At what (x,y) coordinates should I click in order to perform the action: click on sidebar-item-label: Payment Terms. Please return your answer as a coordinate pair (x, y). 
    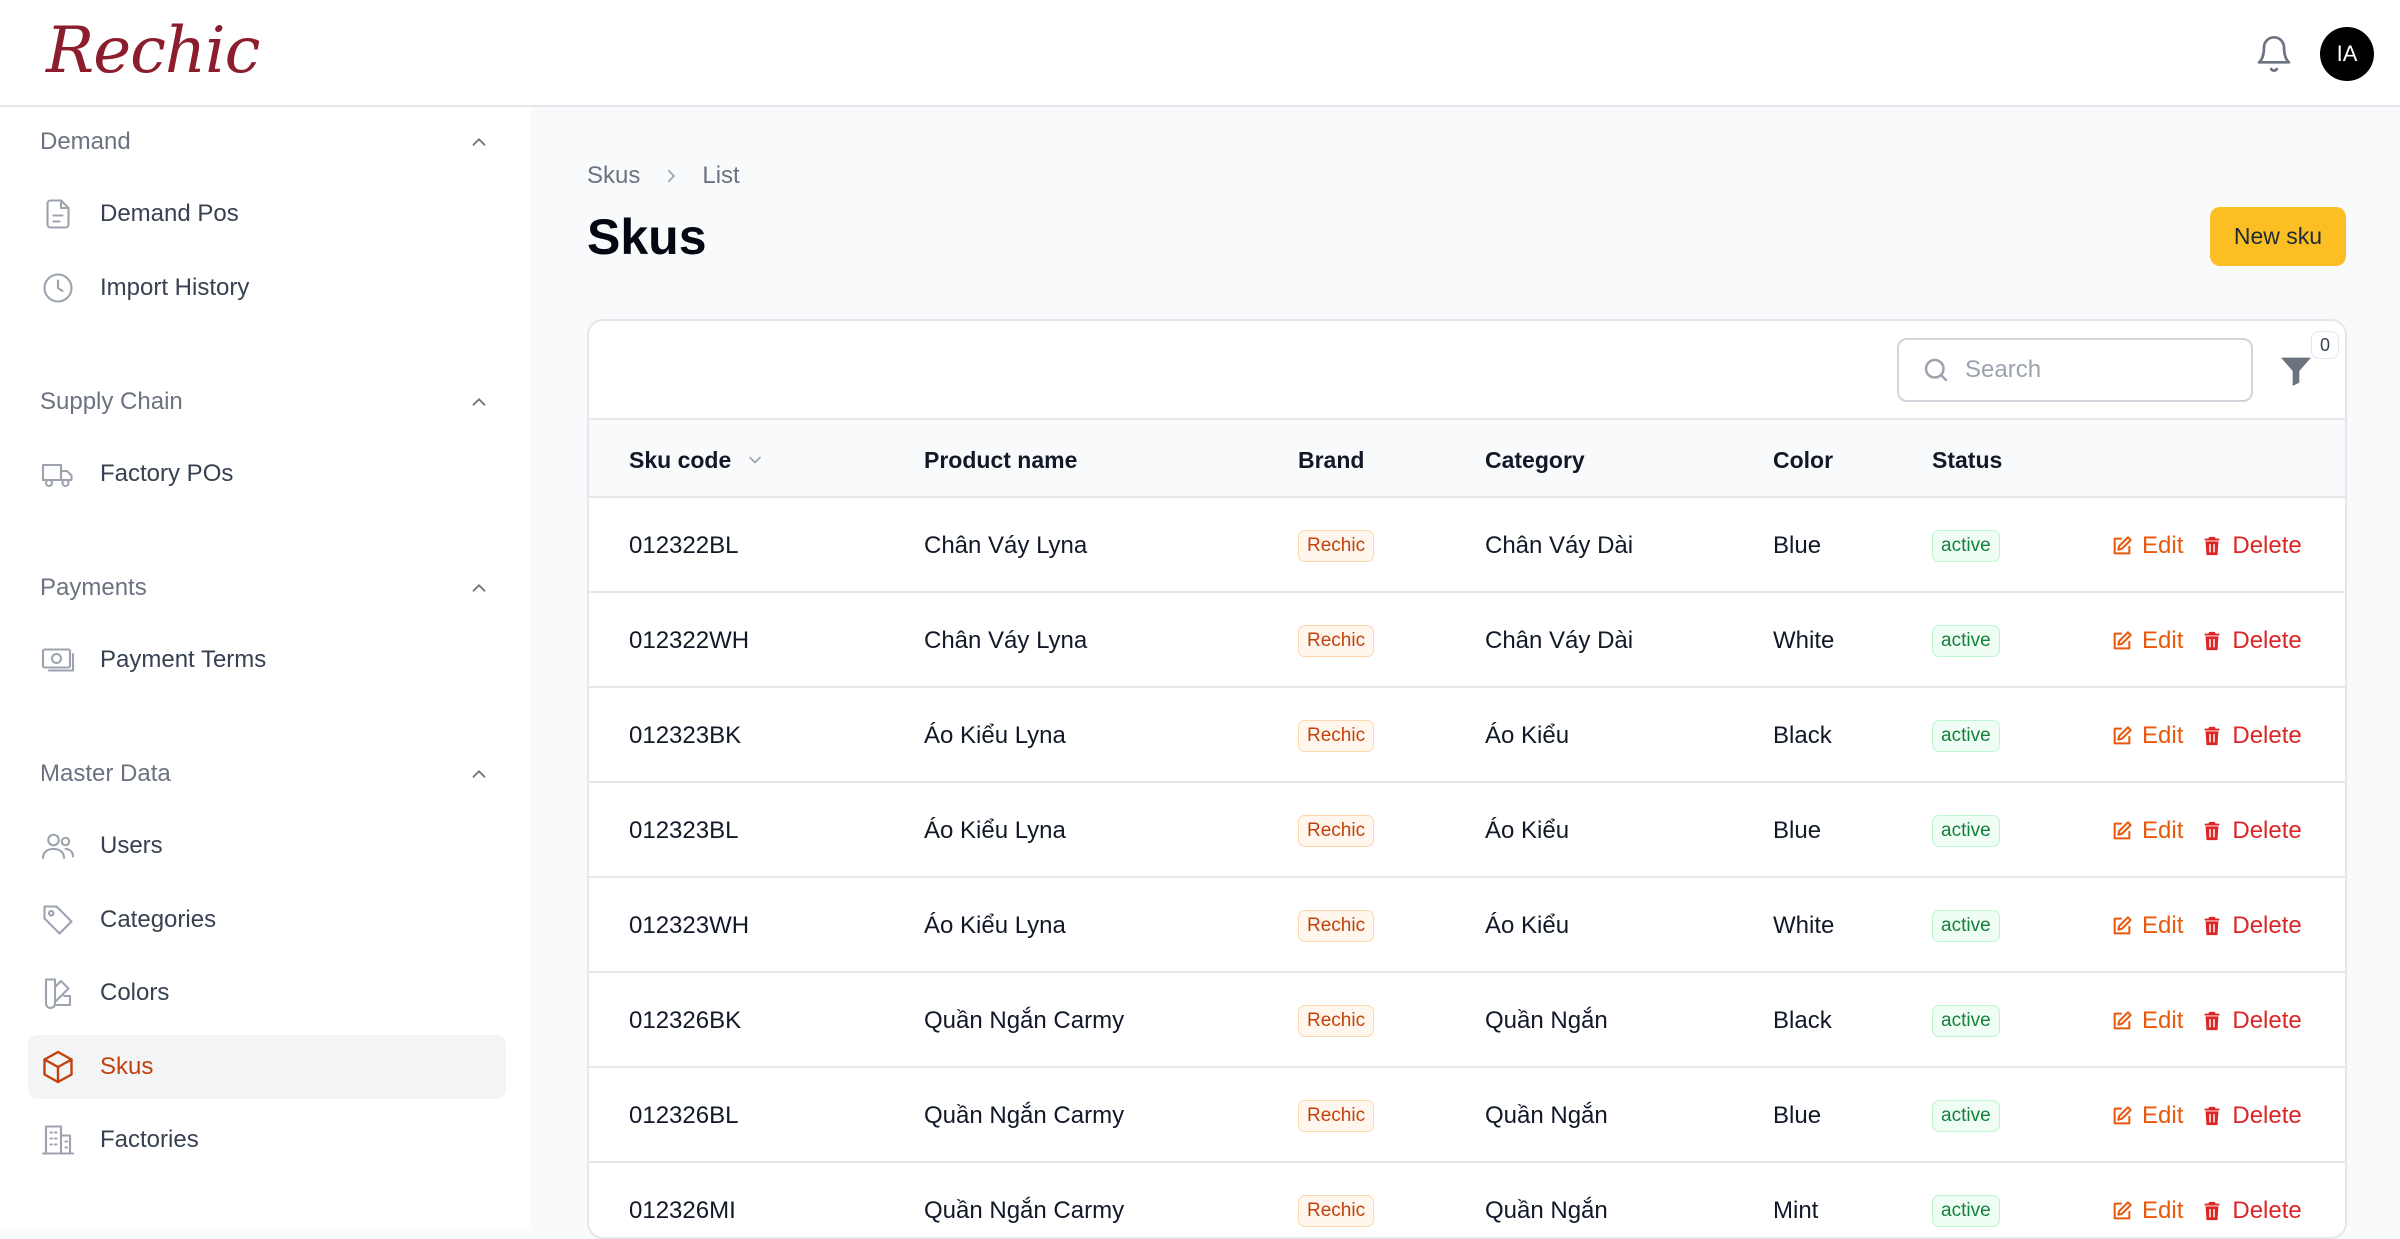
    Looking at the image, I should click on (183, 659).